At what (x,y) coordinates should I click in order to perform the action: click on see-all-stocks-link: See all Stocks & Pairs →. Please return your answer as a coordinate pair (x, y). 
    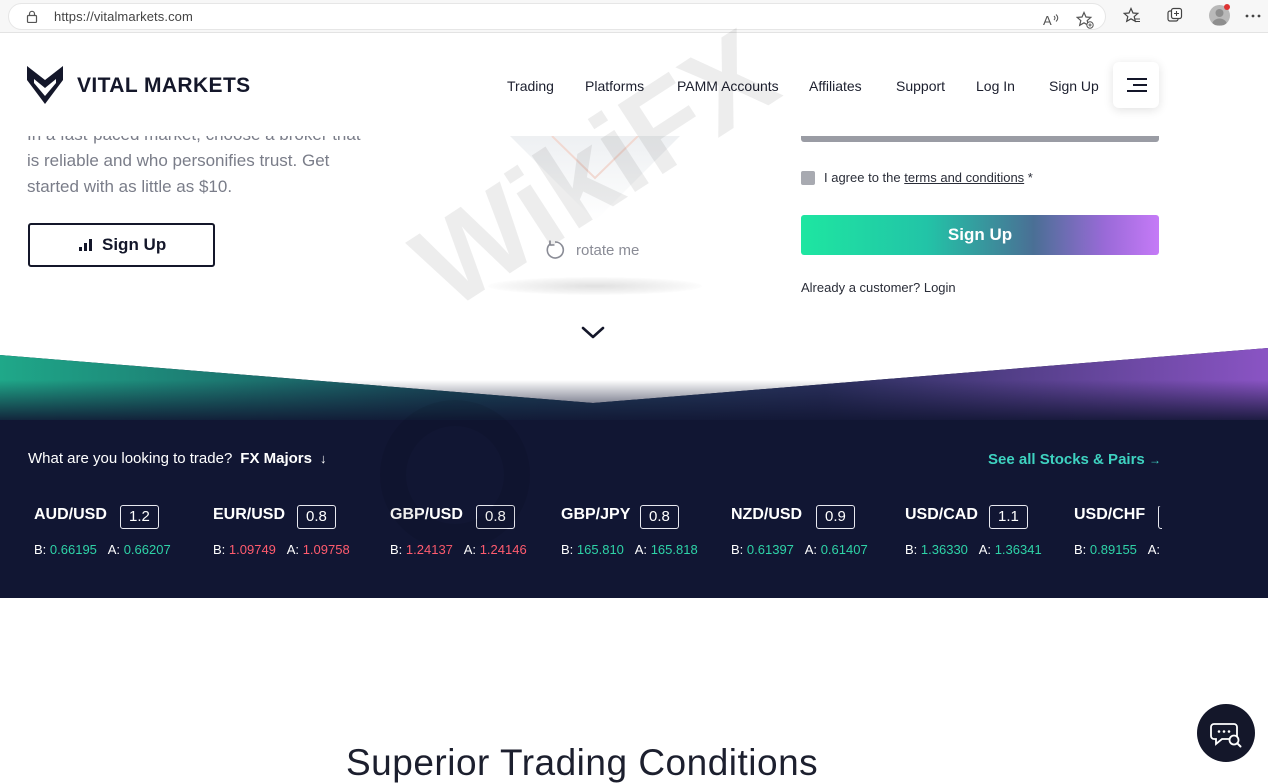
    Looking at the image, I should click on (1074, 459).